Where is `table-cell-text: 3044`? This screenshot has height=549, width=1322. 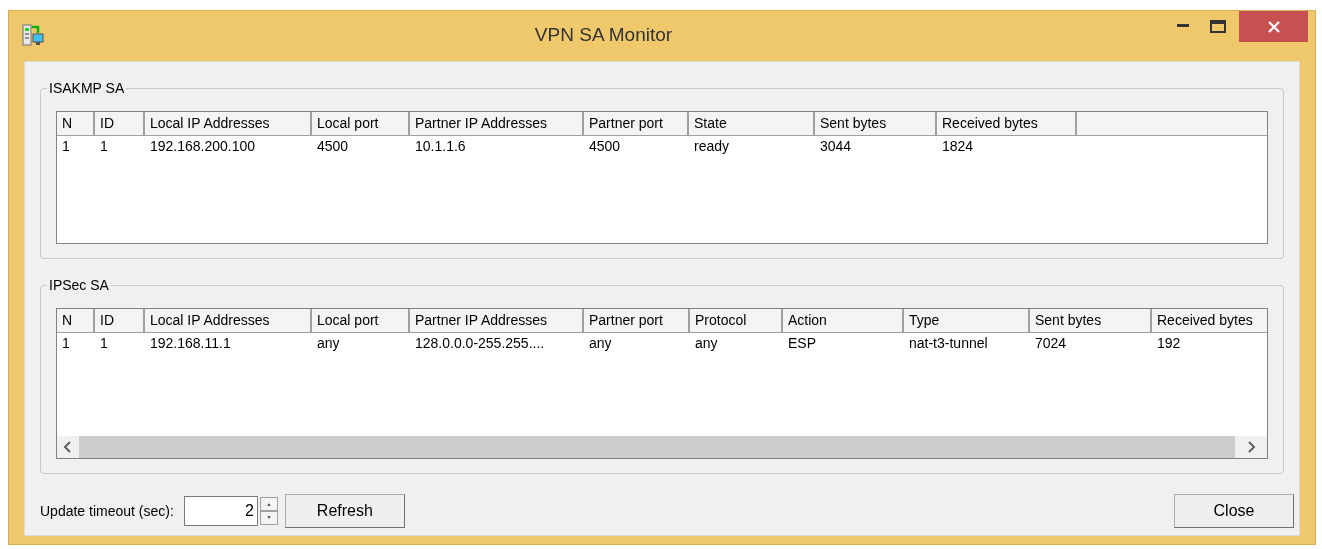
table-cell-text: 3044 is located at coordinates (836, 146).